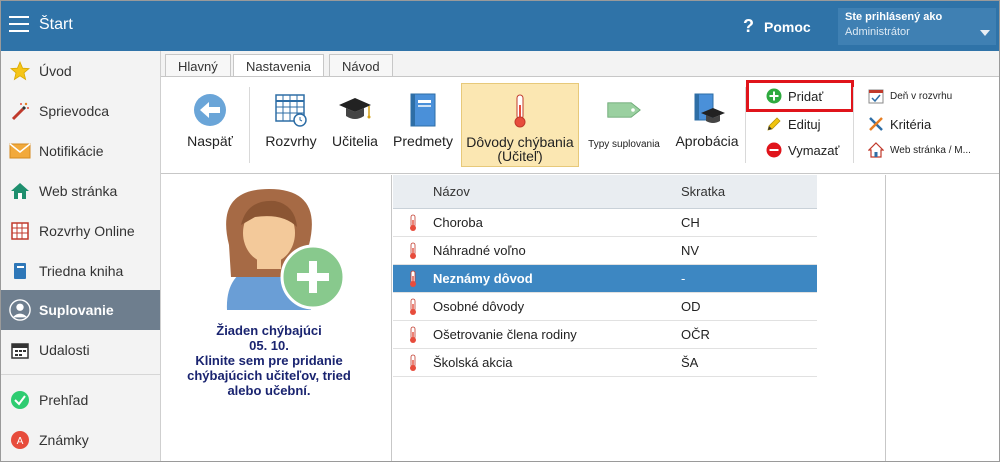  I want to click on user-dropdown: Ste prihlásený ako Administrátor, so click(917, 26).